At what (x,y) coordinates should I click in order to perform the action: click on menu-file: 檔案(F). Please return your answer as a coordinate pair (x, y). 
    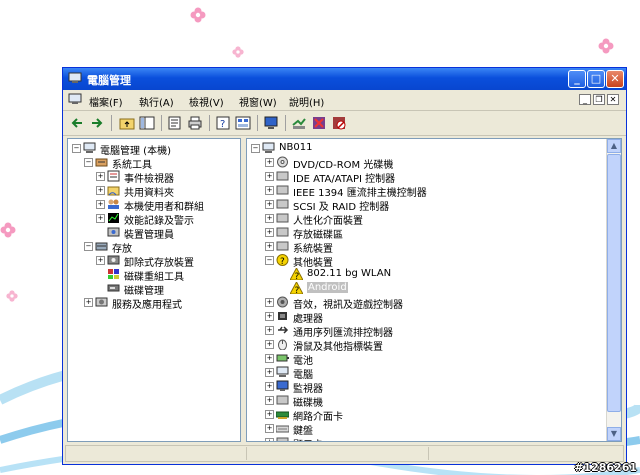
    Looking at the image, I should click on (106, 101).